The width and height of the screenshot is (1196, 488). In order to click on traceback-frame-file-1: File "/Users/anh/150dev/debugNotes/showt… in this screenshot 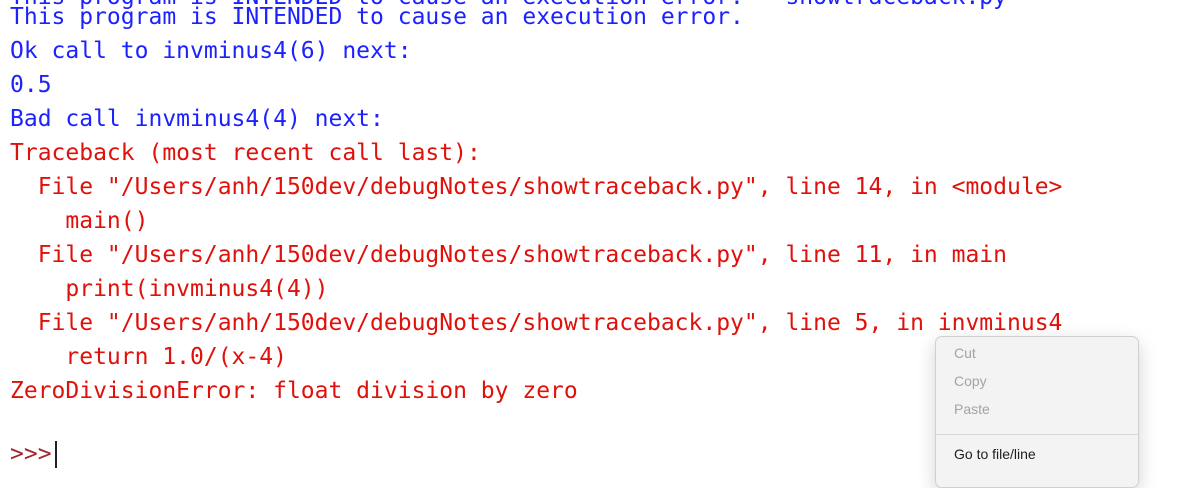, I will do `click(536, 187)`.